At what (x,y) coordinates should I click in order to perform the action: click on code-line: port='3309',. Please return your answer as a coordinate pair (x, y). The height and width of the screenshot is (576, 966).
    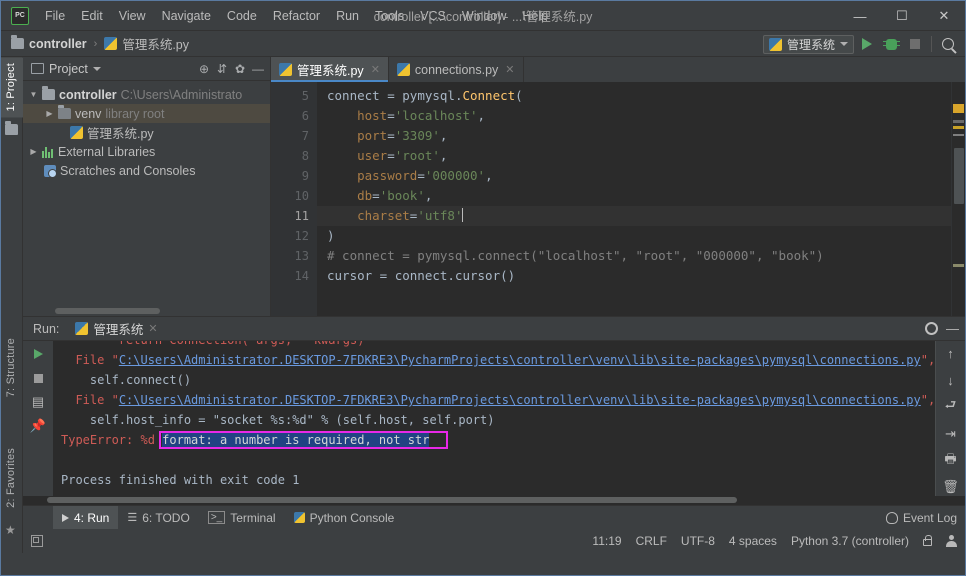
    Looking at the image, I should click on (634, 136).